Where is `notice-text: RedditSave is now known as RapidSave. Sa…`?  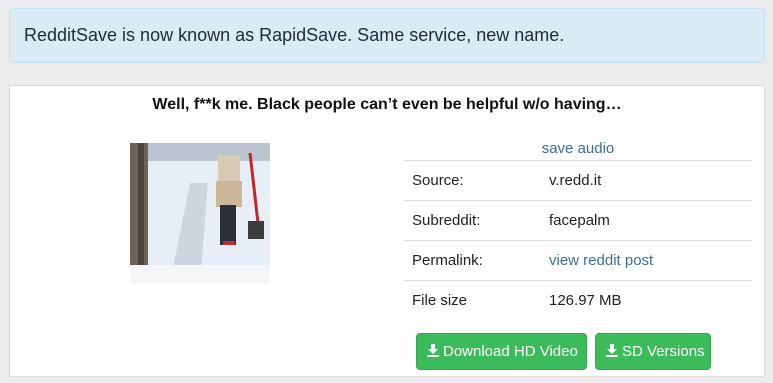 notice-text: RedditSave is now known as RapidSave. Sa… is located at coordinates (294, 35).